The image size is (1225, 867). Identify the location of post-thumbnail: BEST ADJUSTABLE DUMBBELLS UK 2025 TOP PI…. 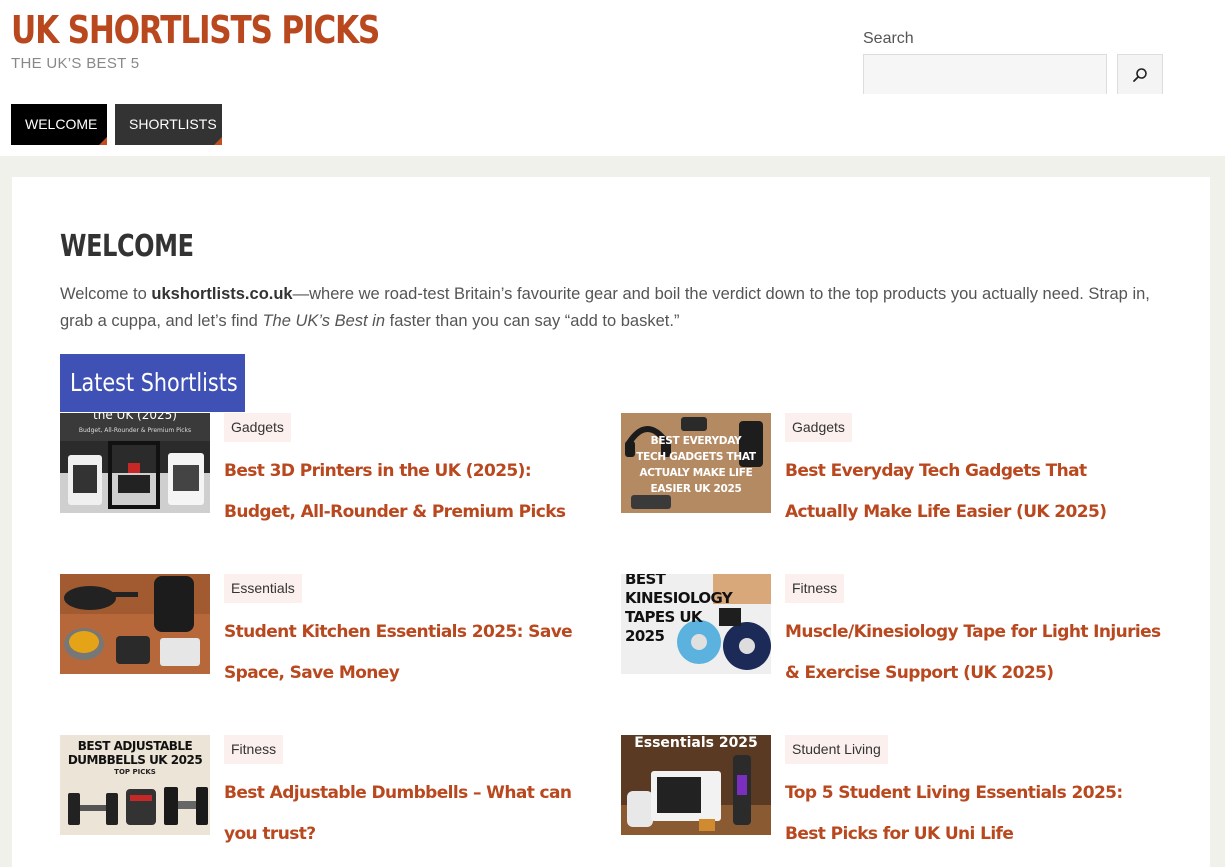
(135, 785).